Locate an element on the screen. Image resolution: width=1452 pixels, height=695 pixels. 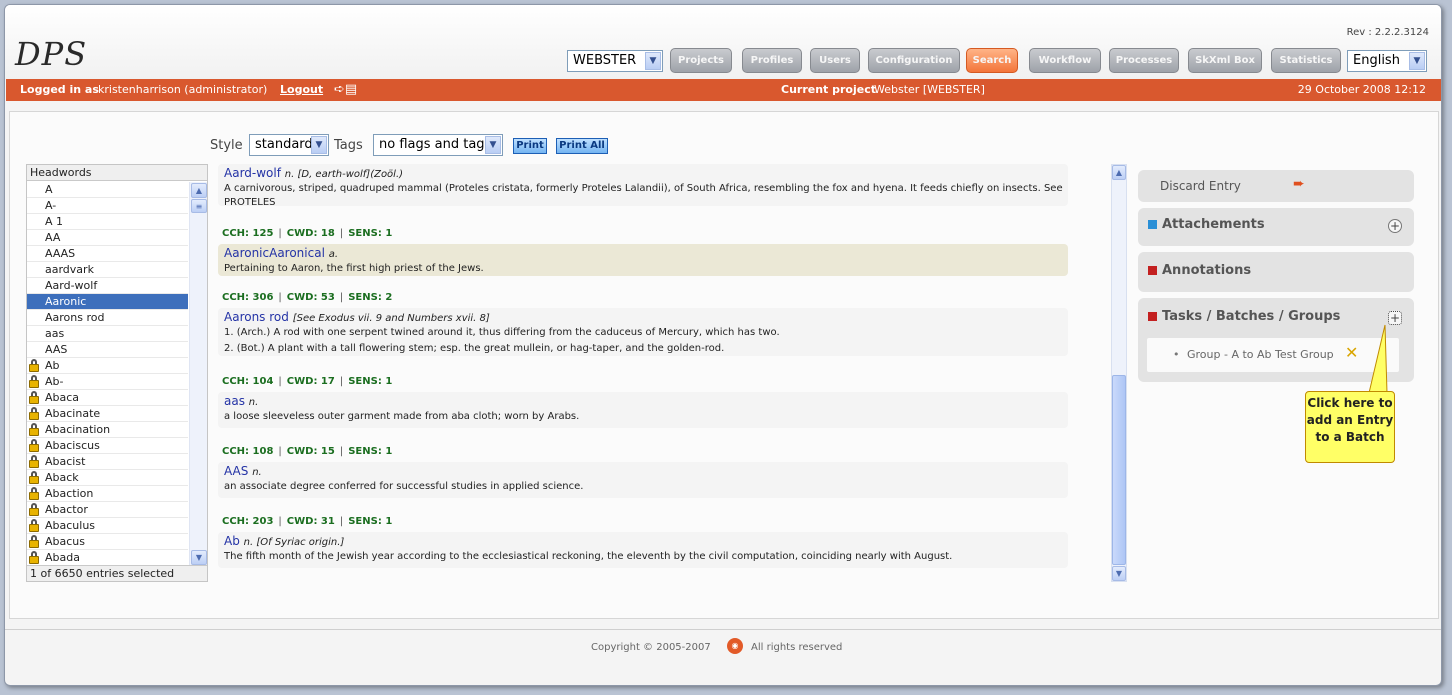
headword-label: Abacist is located at coordinates (65, 461).